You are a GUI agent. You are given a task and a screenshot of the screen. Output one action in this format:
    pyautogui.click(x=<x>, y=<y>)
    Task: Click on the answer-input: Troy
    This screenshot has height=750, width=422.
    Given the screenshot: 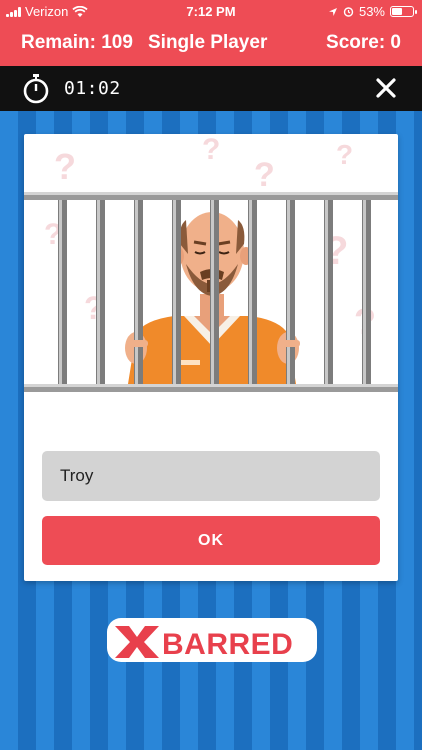 What is the action you would take?
    pyautogui.click(x=211, y=476)
    